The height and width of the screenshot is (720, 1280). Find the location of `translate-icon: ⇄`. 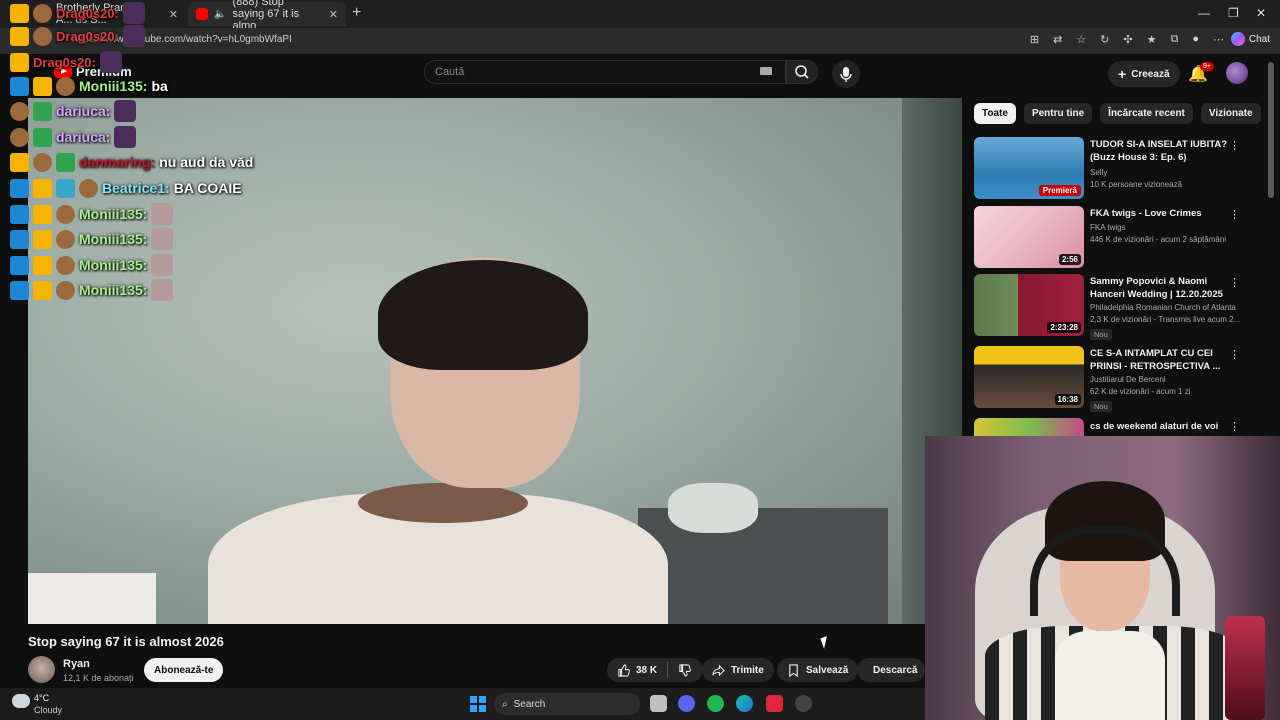

translate-icon: ⇄ is located at coordinates (1057, 39).